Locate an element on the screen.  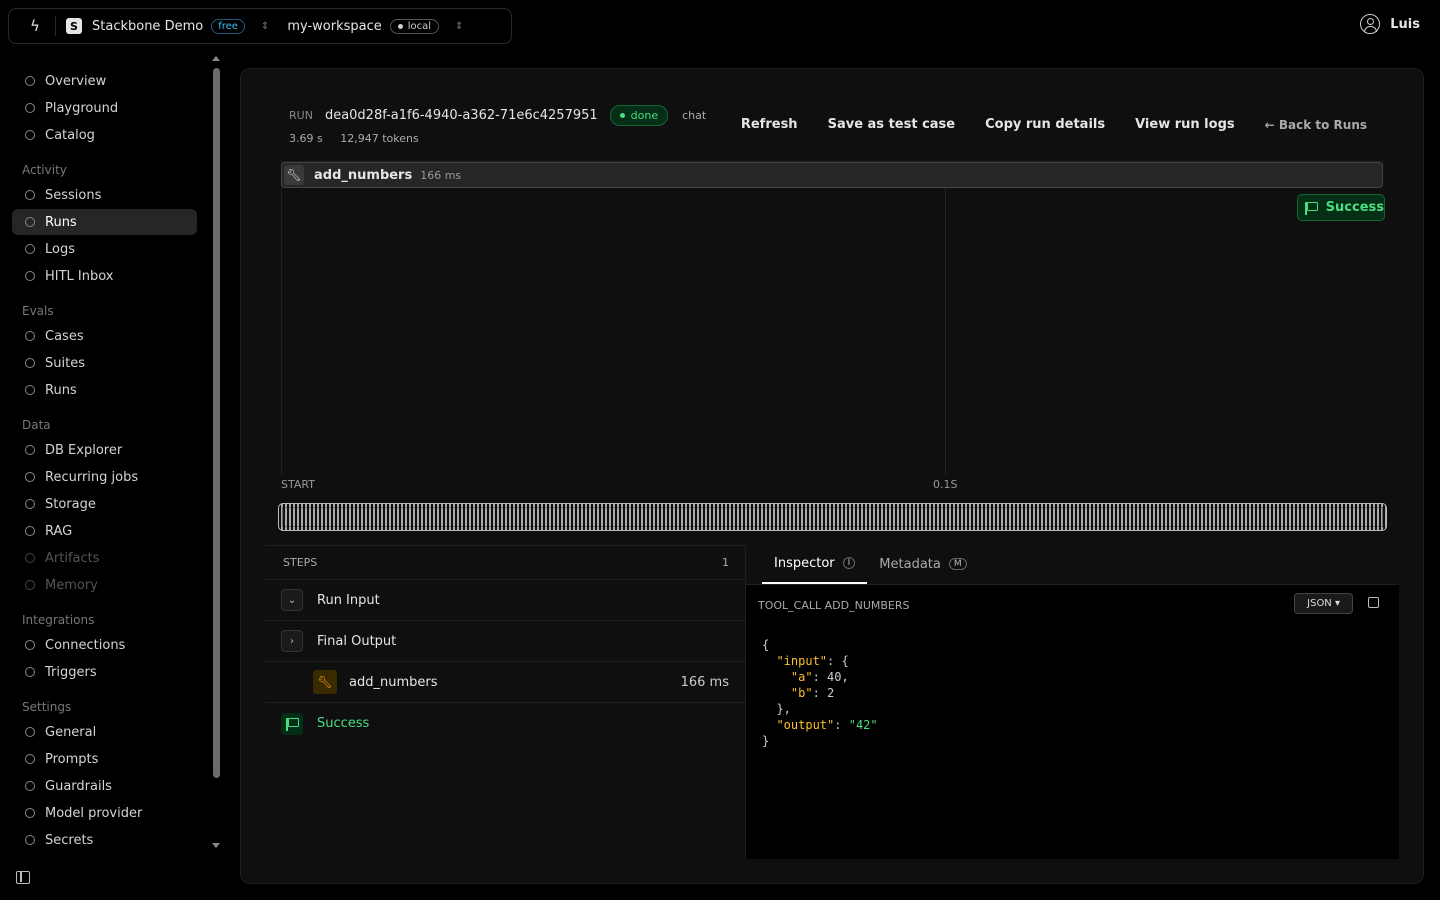
format-select: JSON ▾ is located at coordinates (1323, 603).